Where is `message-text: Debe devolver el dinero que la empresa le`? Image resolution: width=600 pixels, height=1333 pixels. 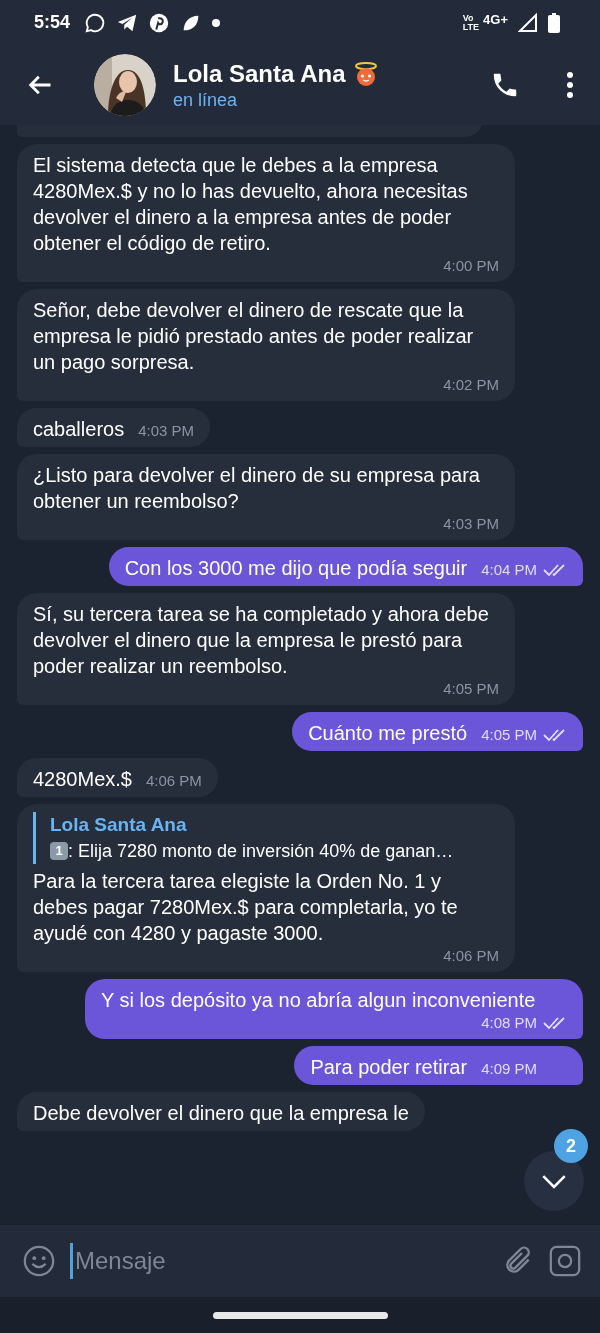
message-text: Debe devolver el dinero que la empresa le is located at coordinates (221, 1113).